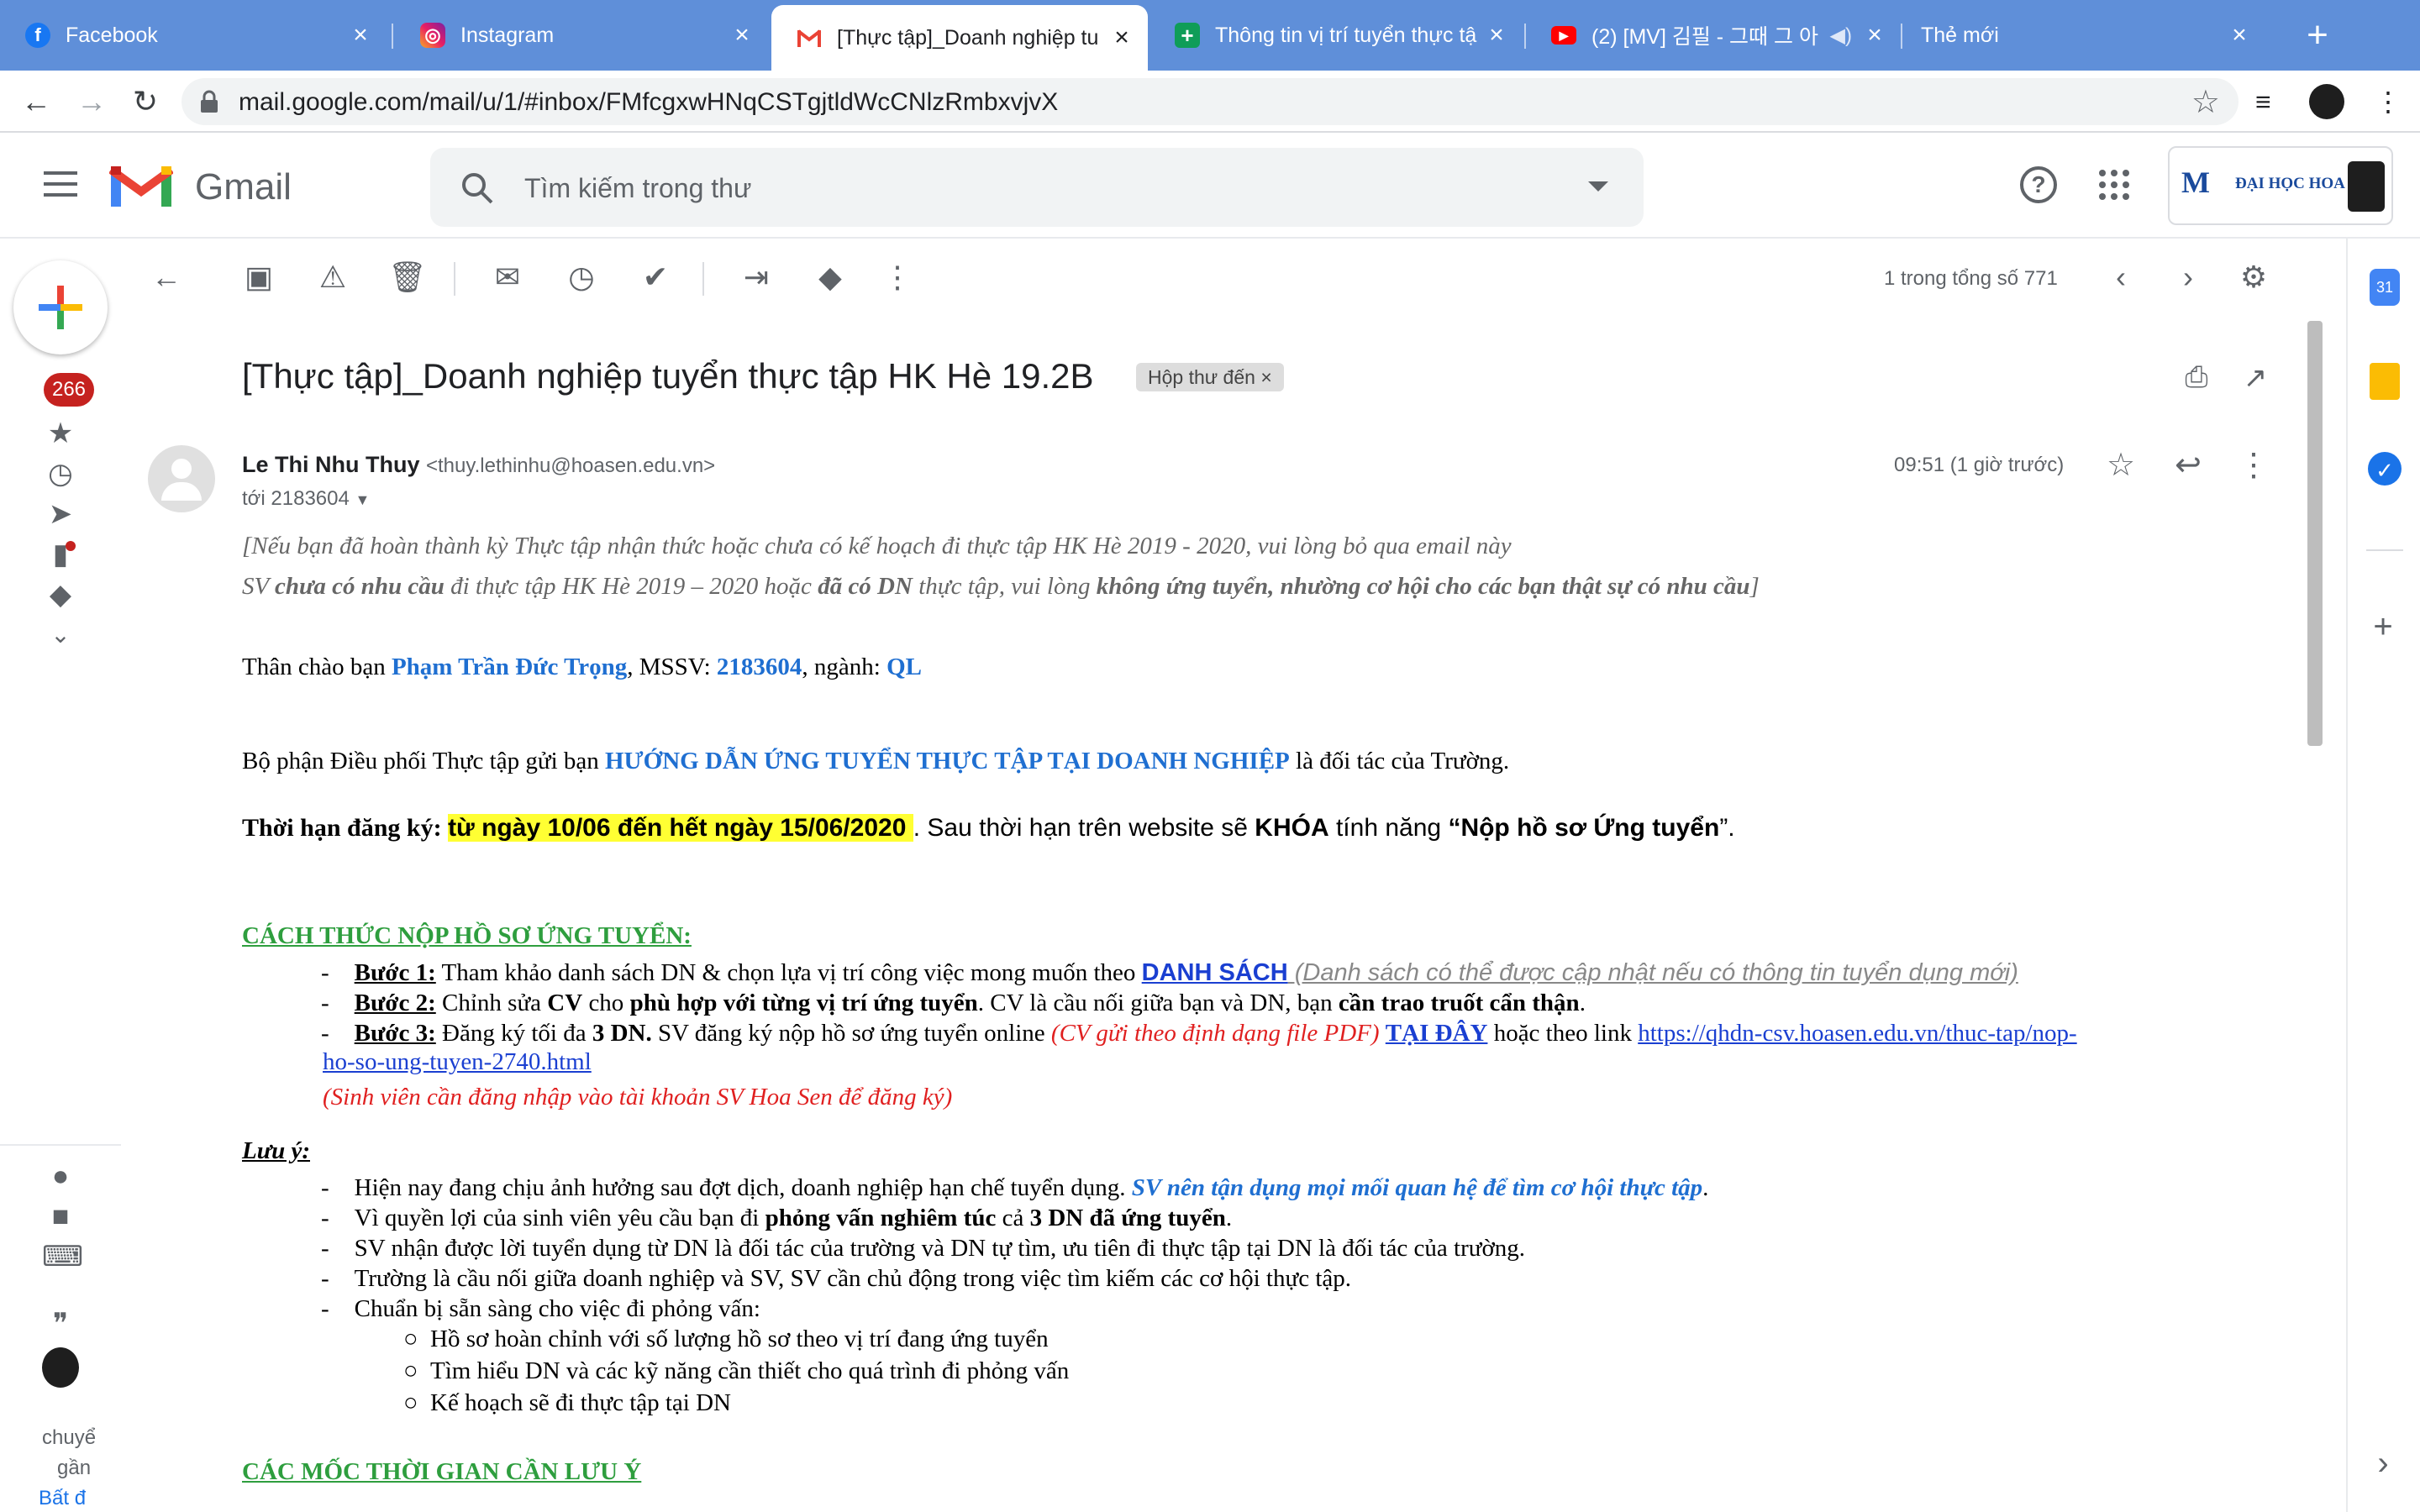 The height and width of the screenshot is (1512, 2420). What do you see at coordinates (2114, 185) in the screenshot?
I see `google-apps-icon` at bounding box center [2114, 185].